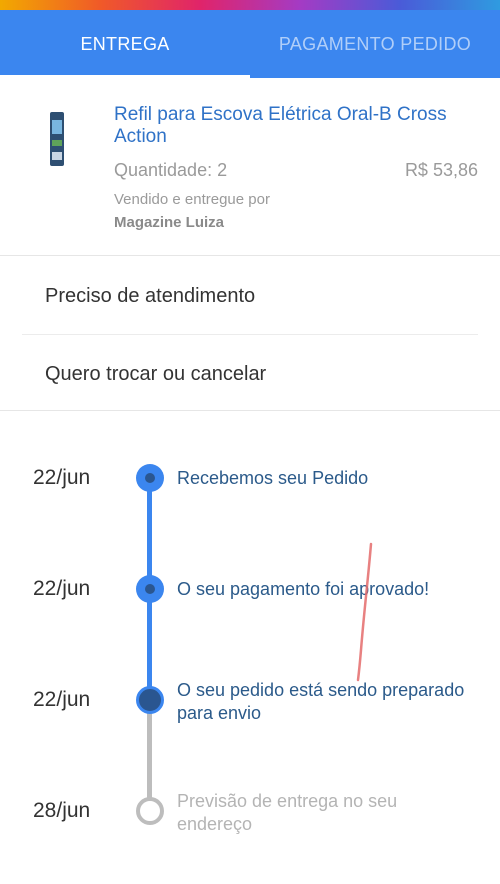 This screenshot has width=500, height=884. I want to click on red-annotation-mark, so click(364, 612).